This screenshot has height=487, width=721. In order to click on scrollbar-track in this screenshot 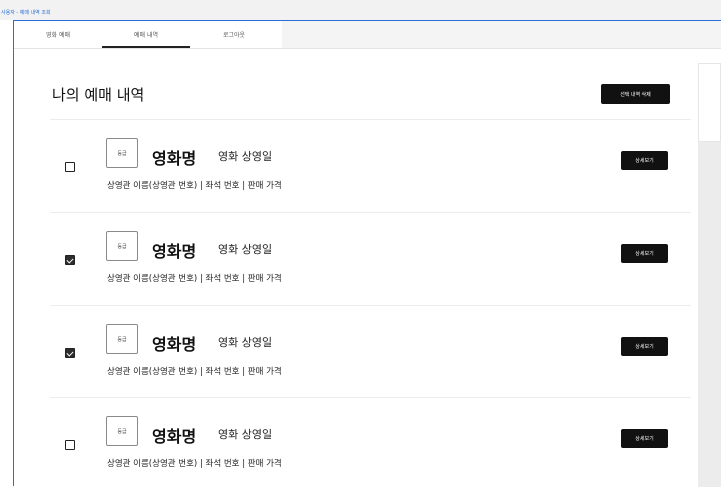, I will do `click(709, 299)`.